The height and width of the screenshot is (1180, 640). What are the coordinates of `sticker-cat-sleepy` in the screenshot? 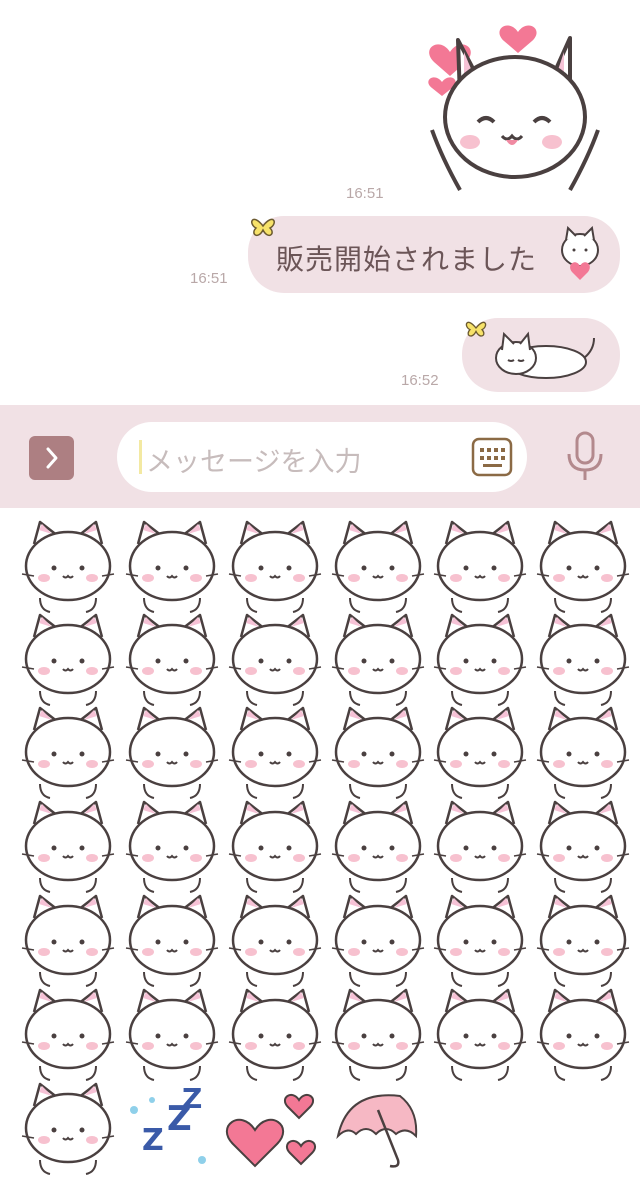 It's located at (68, 1033).